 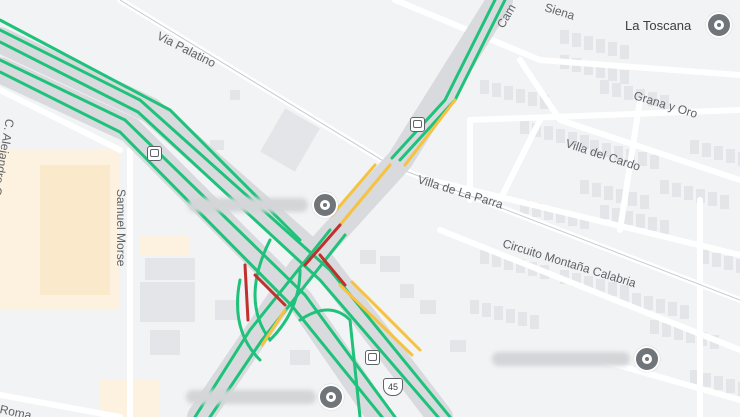 What do you see at coordinates (121, 228) in the screenshot?
I see `street-label-samuel-morse: Samuel Morse` at bounding box center [121, 228].